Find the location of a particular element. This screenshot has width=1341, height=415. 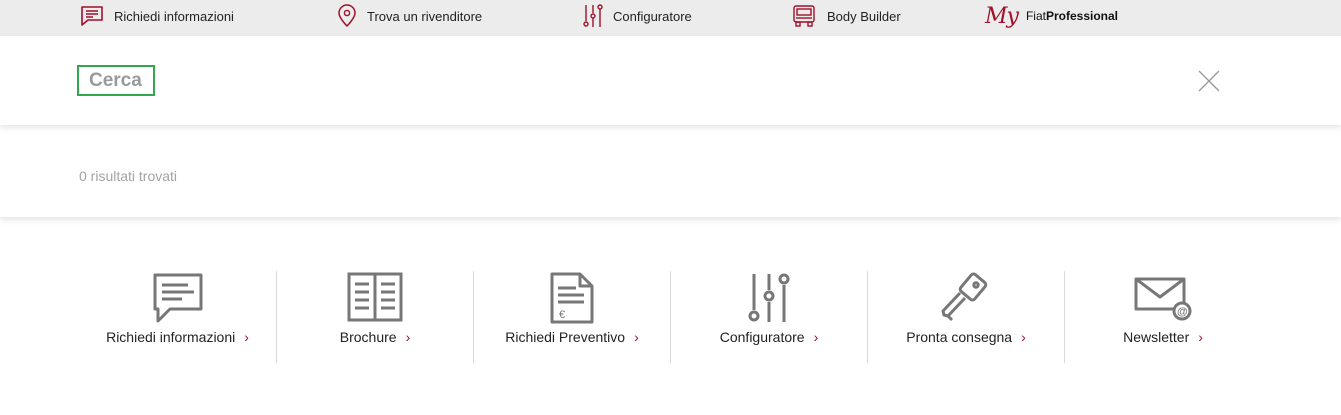

quick-link-label: Pronta consegna › is located at coordinates (966, 337).